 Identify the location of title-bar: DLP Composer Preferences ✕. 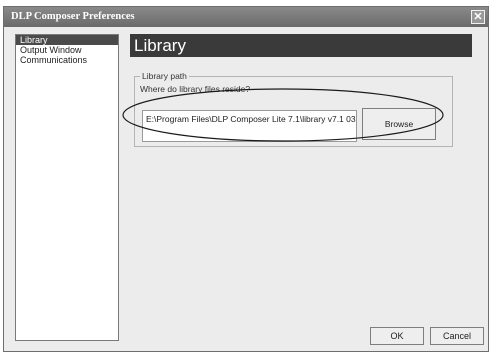
(246, 17).